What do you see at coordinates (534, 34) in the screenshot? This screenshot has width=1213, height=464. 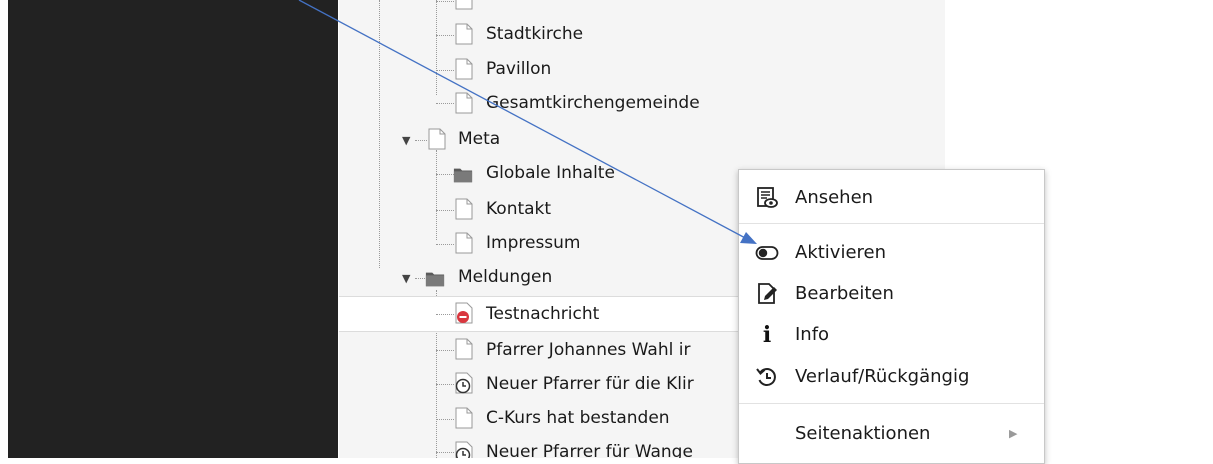 I see `tree-item-label: Stadtkirche` at bounding box center [534, 34].